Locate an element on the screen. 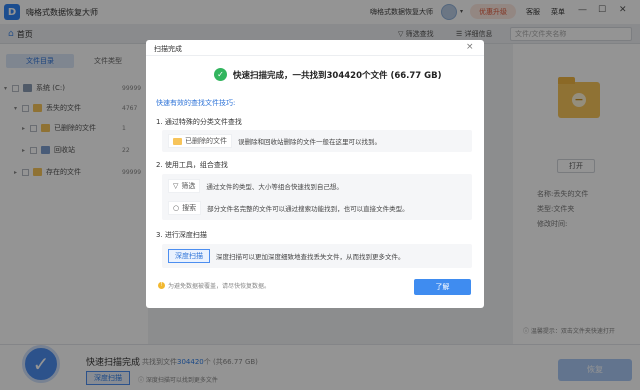 Image resolution: width=640 pixels, height=390 pixels. deep-scan-text: 深度扫描可以更加深度细致地查找丢失文件，从而找到更多文件。 is located at coordinates (310, 257).